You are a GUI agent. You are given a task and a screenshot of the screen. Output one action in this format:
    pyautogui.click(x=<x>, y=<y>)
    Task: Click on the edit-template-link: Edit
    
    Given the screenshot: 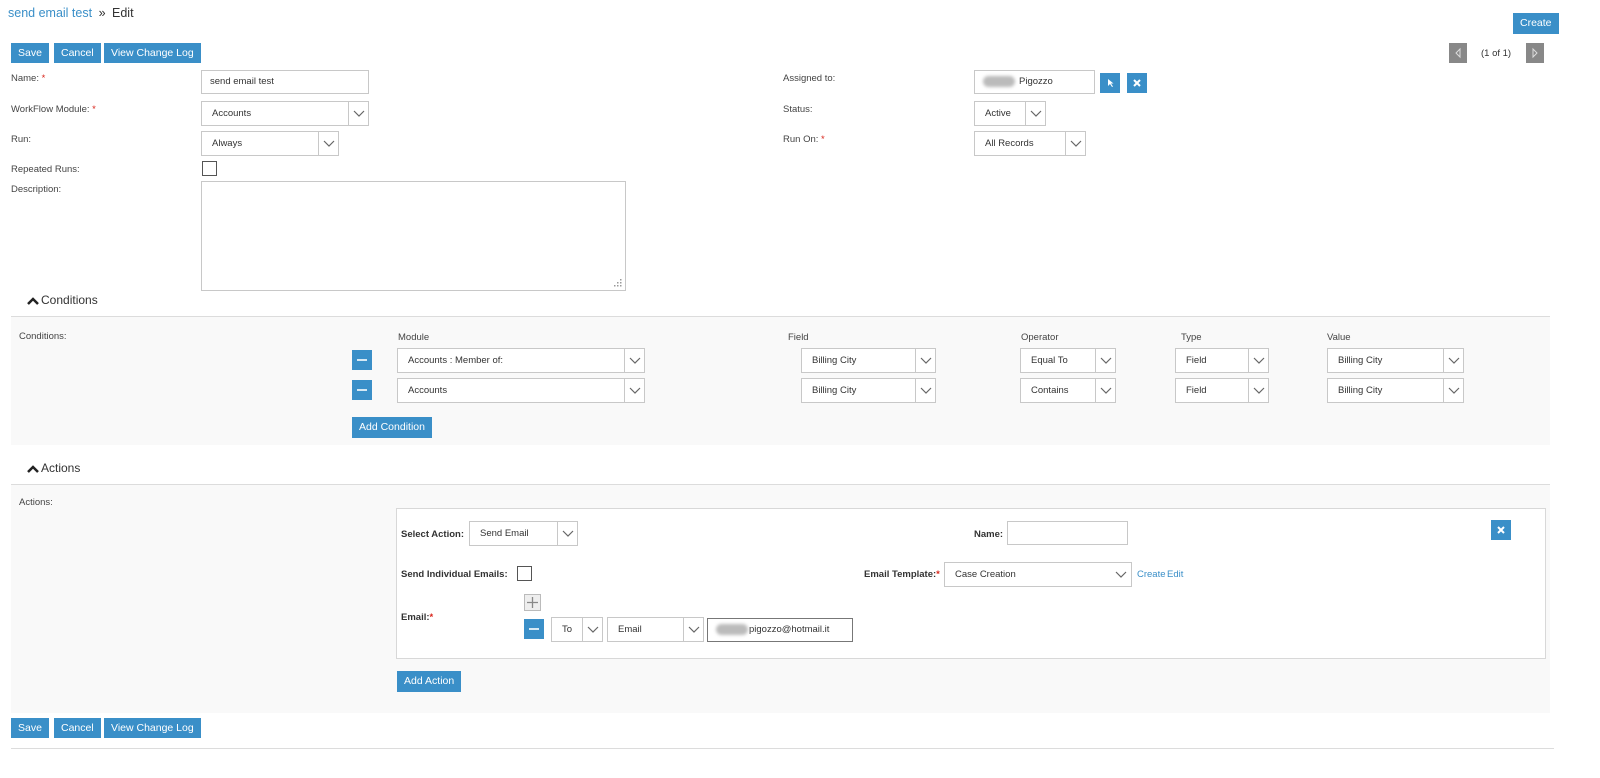 What is the action you would take?
    pyautogui.click(x=1175, y=574)
    